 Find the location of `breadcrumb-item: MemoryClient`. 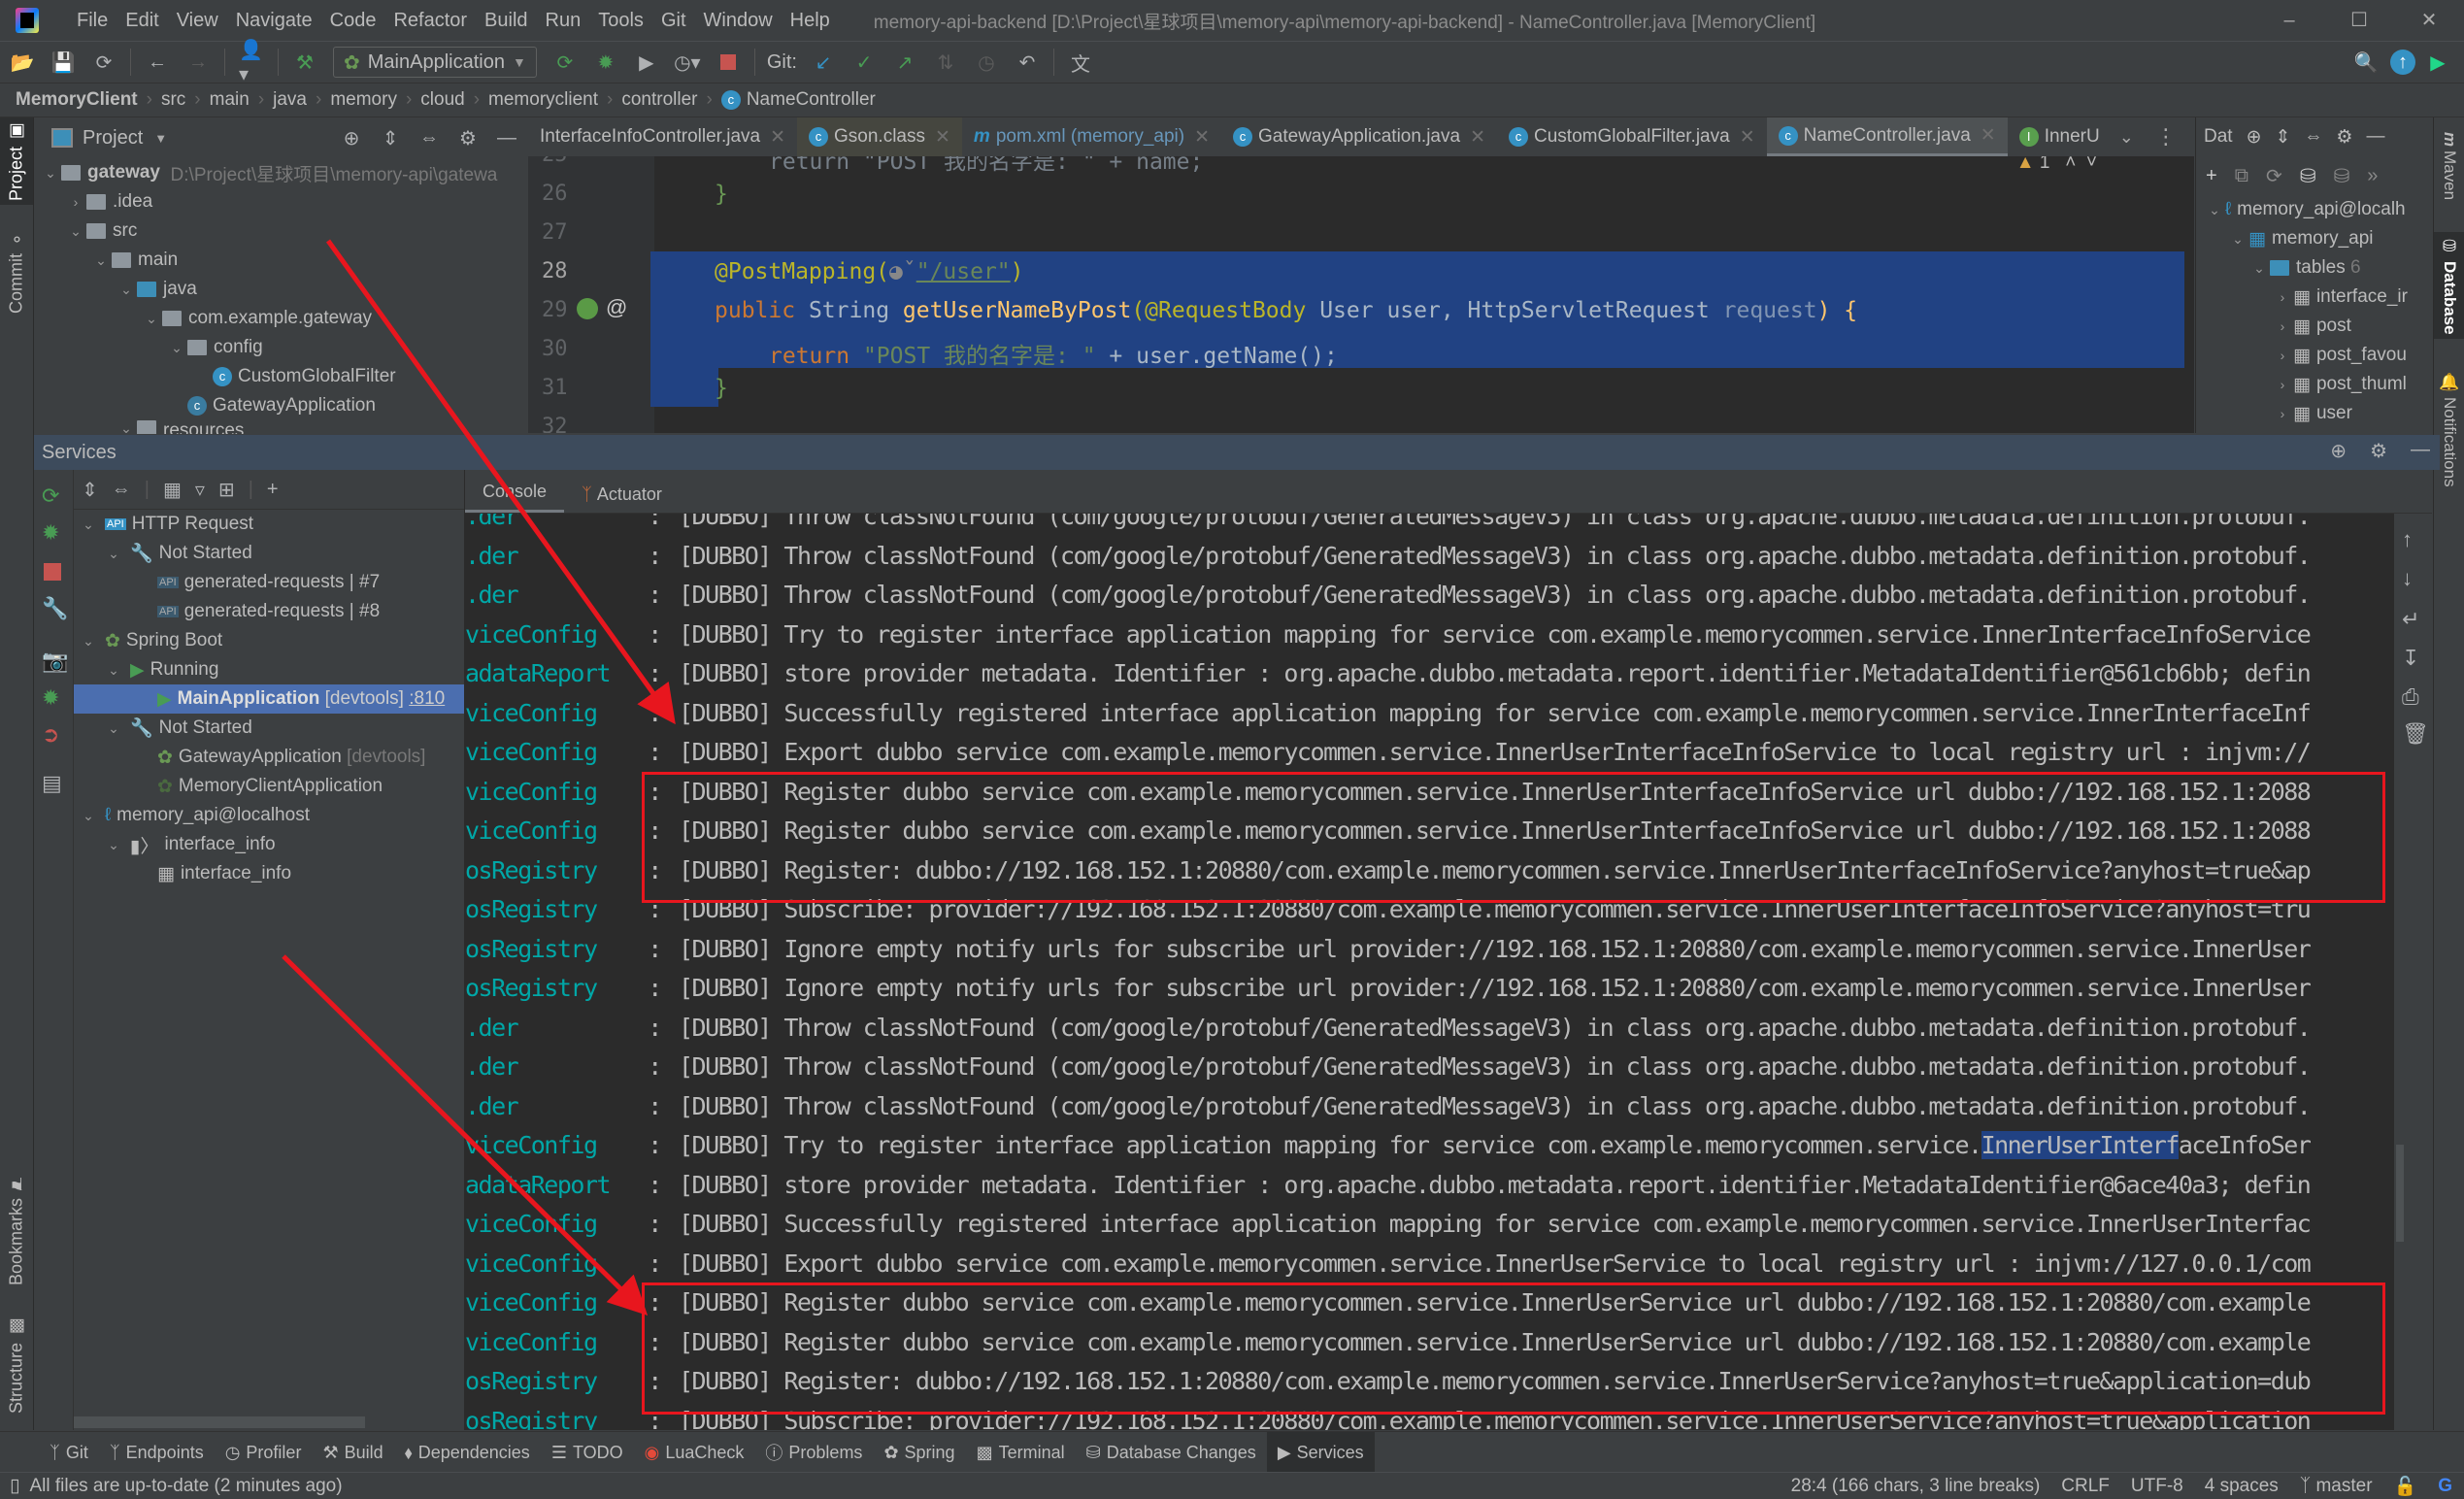

breadcrumb-item: MemoryClient is located at coordinates (77, 100).